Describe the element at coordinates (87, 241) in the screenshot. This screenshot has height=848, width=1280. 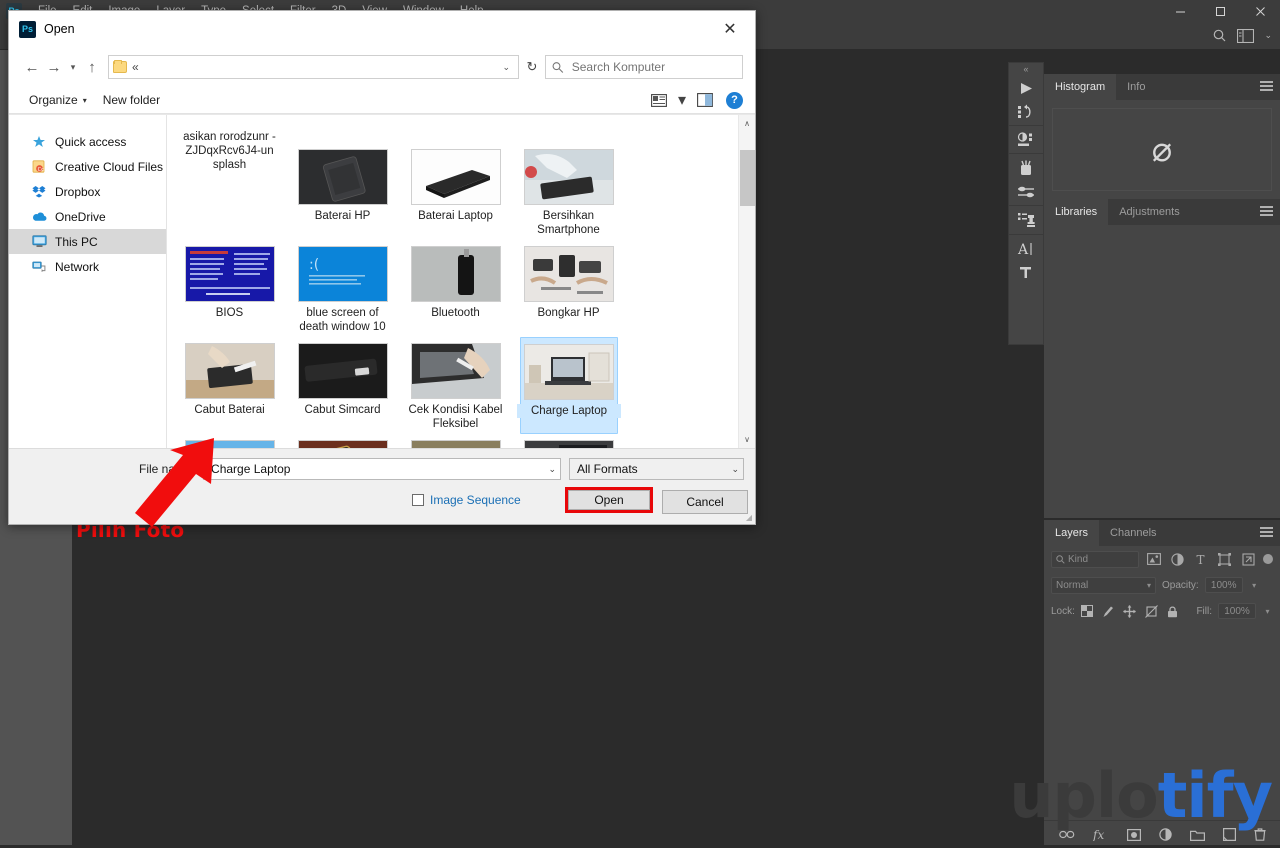
I see `sidebar-item-this-pc: This PC` at that location.